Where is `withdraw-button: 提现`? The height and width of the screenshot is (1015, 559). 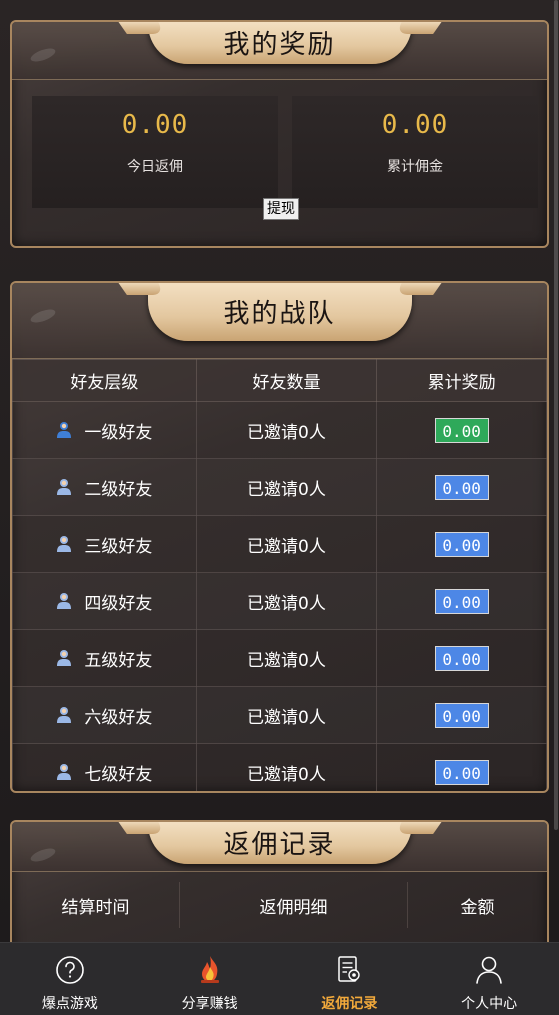 withdraw-button: 提现 is located at coordinates (281, 209).